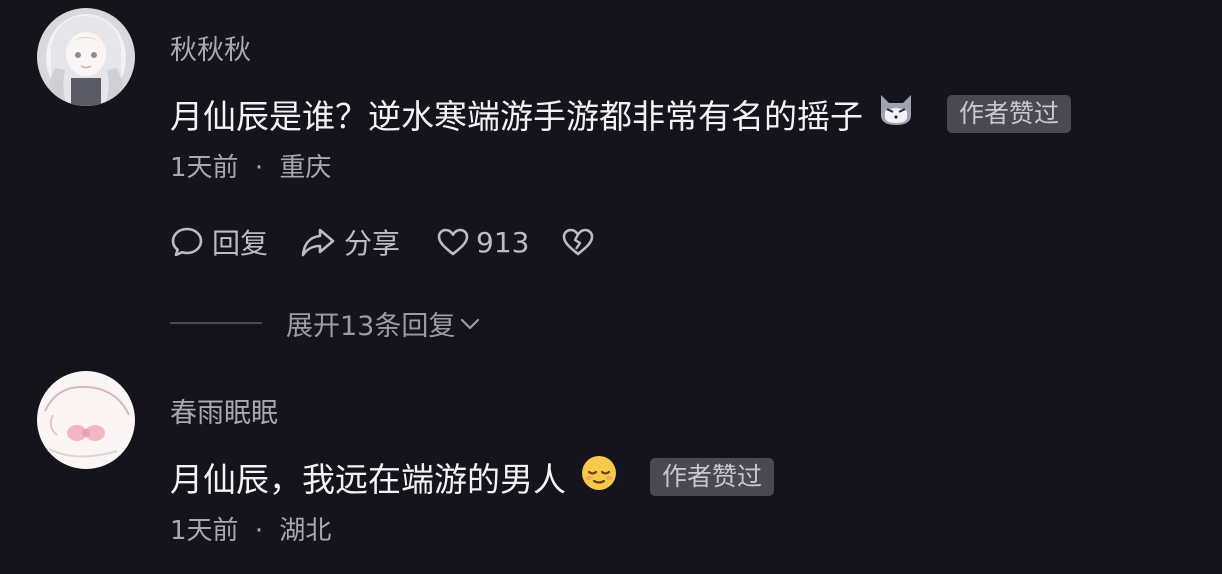 This screenshot has width=1222, height=574. I want to click on comment-actions: 回复 分享 913, so click(382, 242).